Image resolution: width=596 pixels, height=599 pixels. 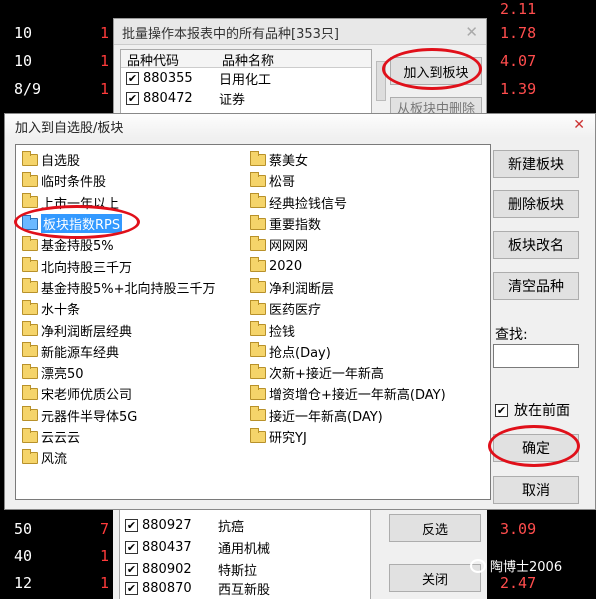 I want to click on folder-item: 医药医疗, so click(x=348, y=308).